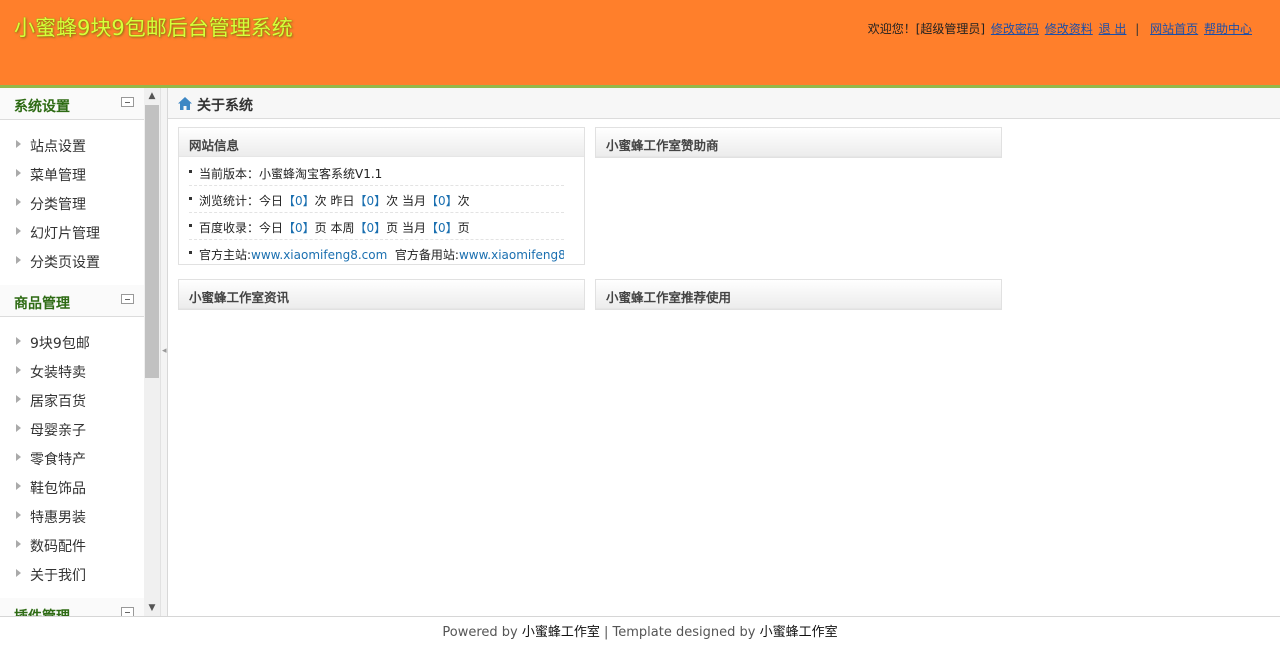 The width and height of the screenshot is (1280, 649). Describe the element at coordinates (58, 373) in the screenshot. I see `sidebar-item-label: 女装特卖` at that location.